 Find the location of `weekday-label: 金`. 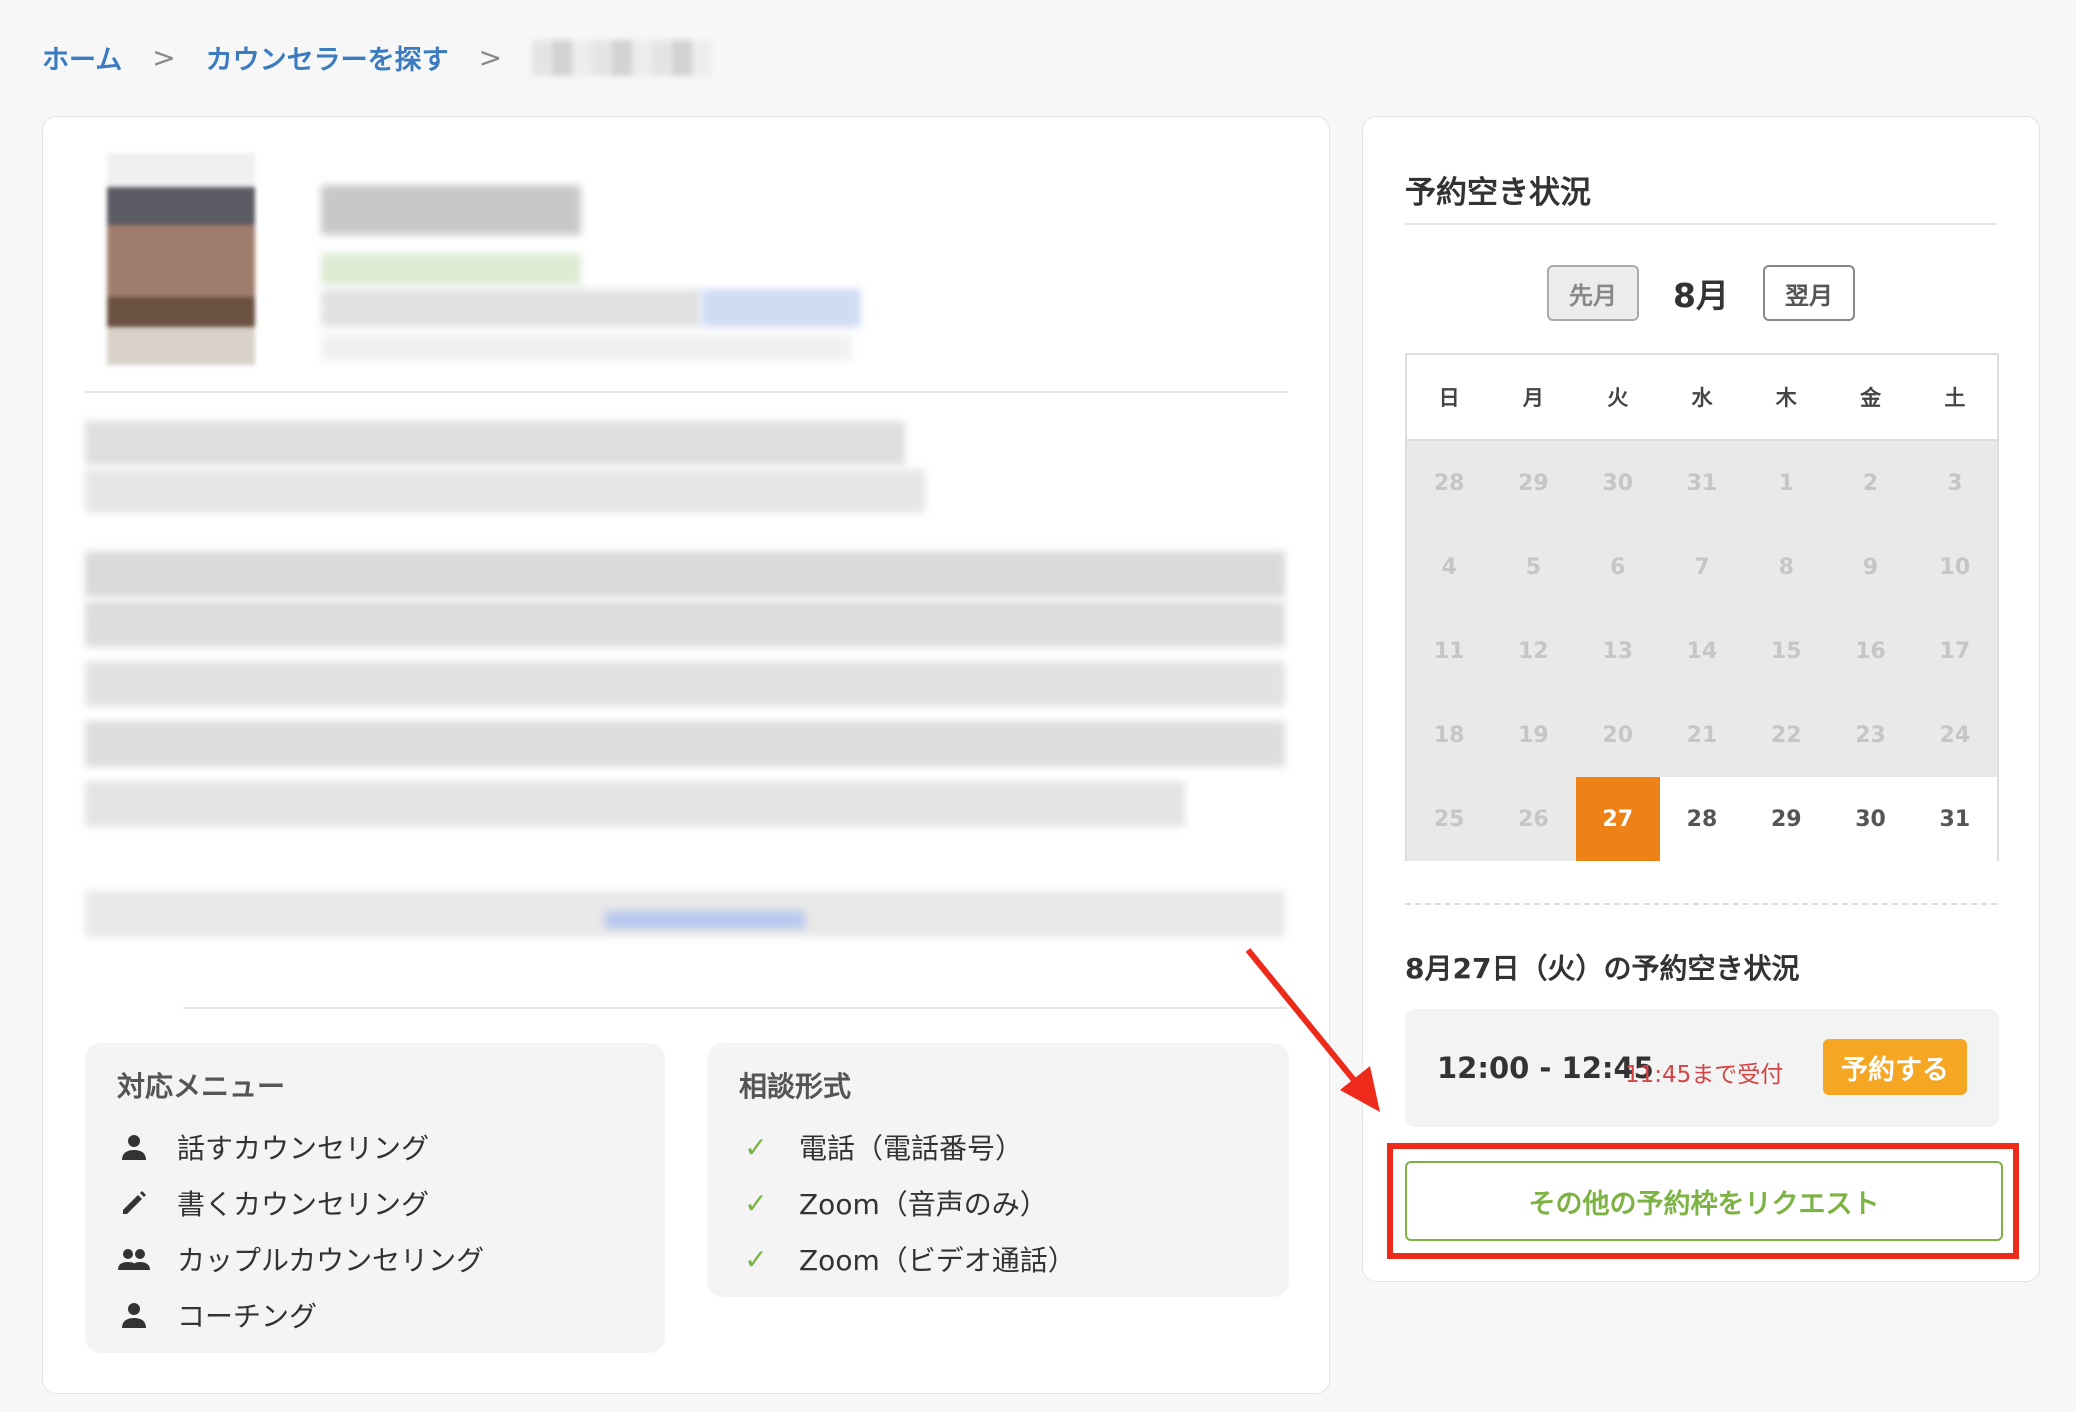

weekday-label: 金 is located at coordinates (1871, 398).